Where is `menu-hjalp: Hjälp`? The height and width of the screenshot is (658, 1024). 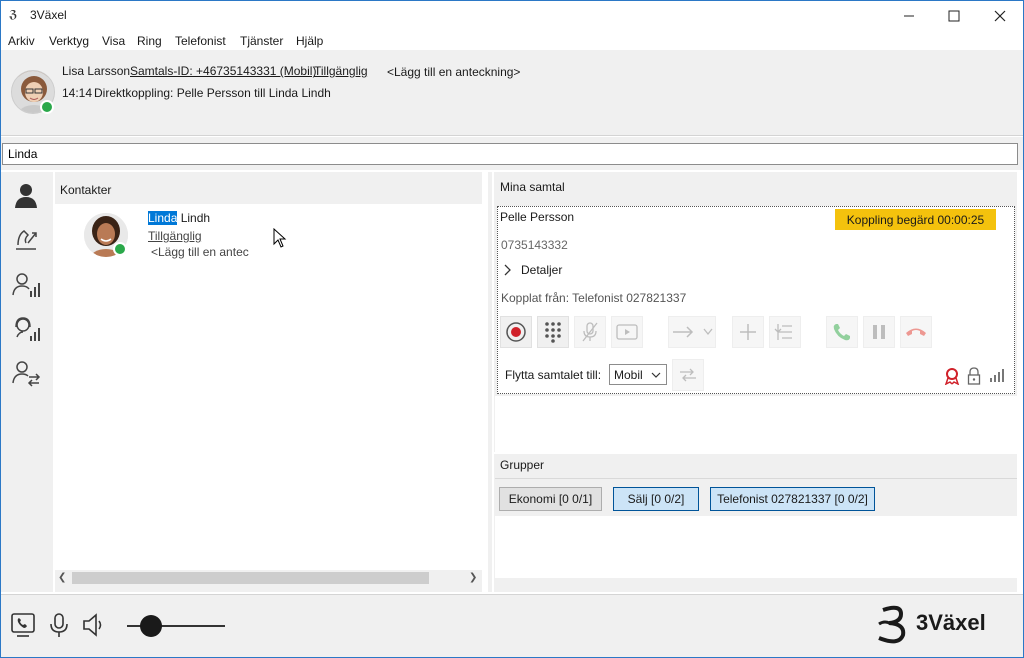
menu-hjalp: Hjälp is located at coordinates (309, 41).